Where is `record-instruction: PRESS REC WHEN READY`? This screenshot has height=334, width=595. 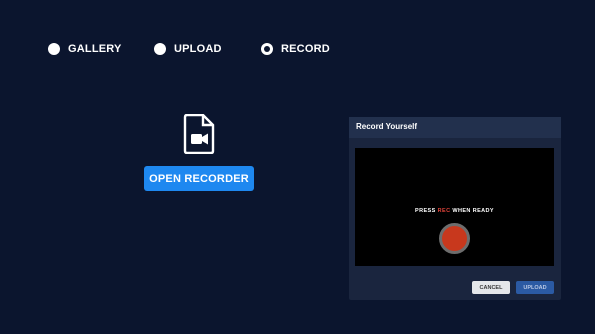
record-instruction: PRESS REC WHEN READY is located at coordinates (454, 211).